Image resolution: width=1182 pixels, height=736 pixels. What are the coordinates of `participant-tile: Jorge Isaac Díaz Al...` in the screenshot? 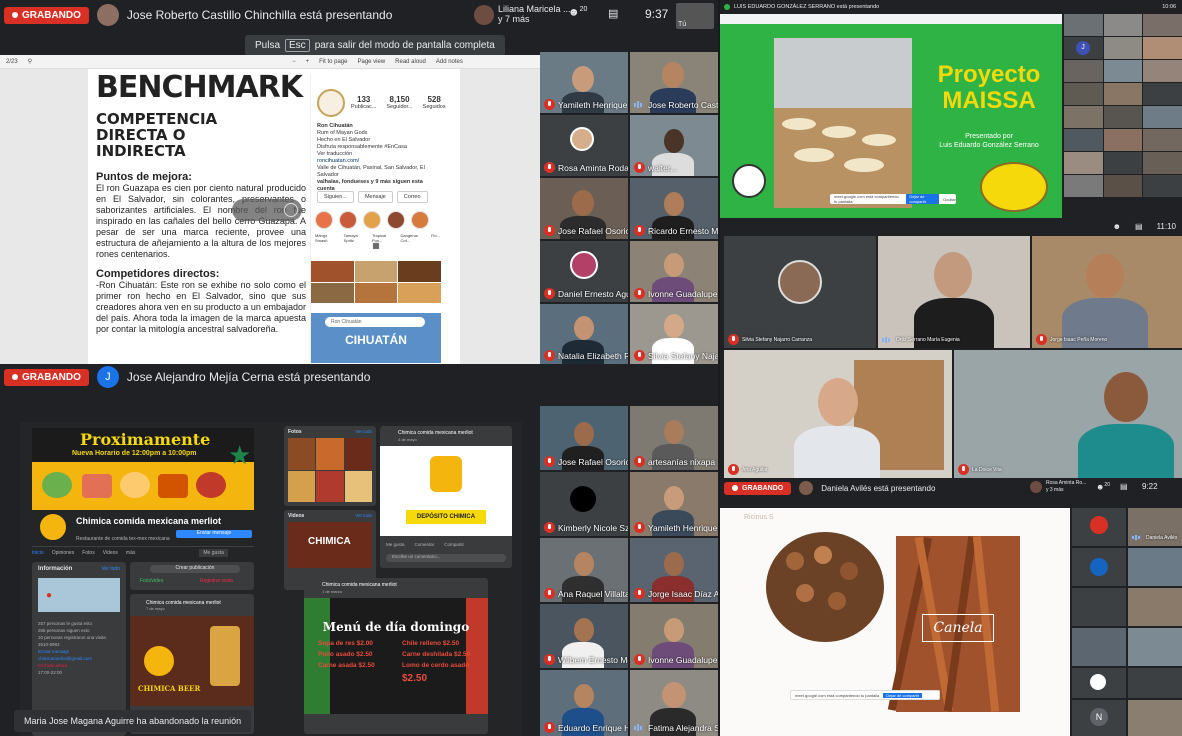 It's located at (674, 570).